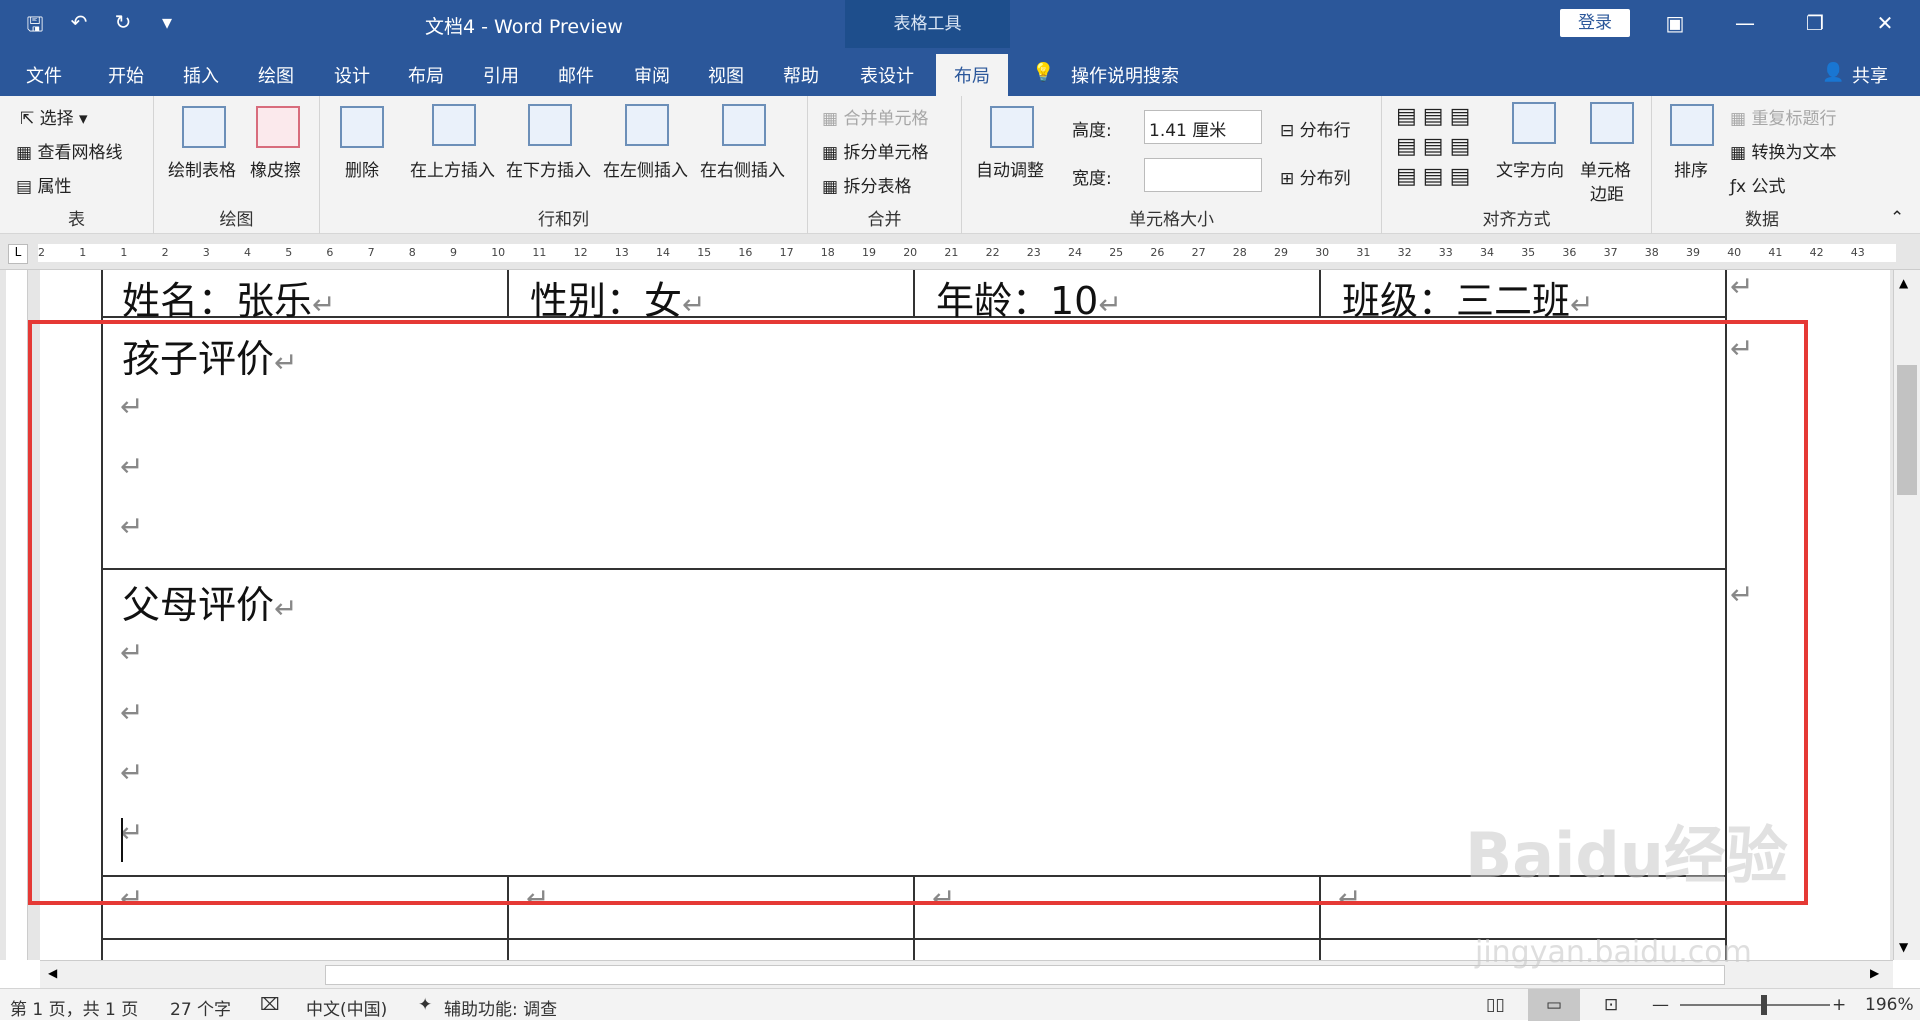 Image resolution: width=1920 pixels, height=1021 pixels. Describe the element at coordinates (237, 165) in the screenshot. I see `group-draw: 绘制表格 橡皮擦 绘图` at that location.